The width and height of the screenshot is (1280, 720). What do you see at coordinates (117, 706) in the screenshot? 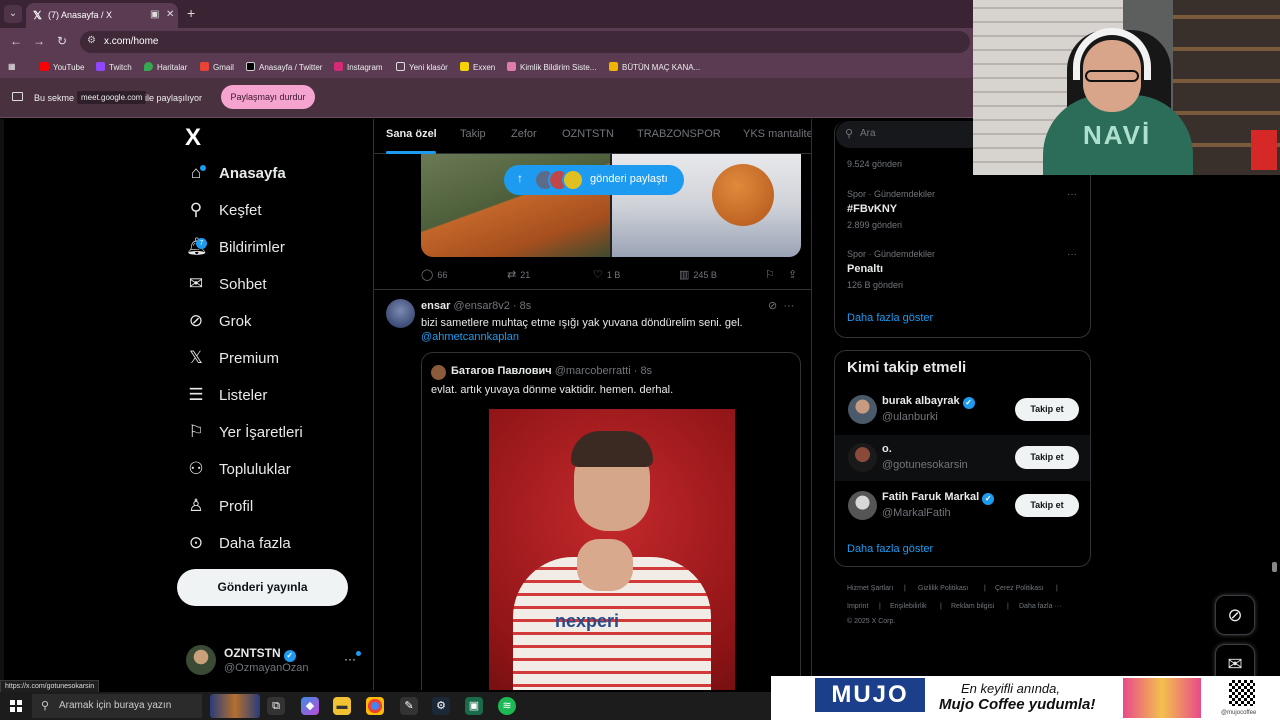
I see `taskbar-search-input: ⚲ Aramak için buraya yazın` at bounding box center [117, 706].